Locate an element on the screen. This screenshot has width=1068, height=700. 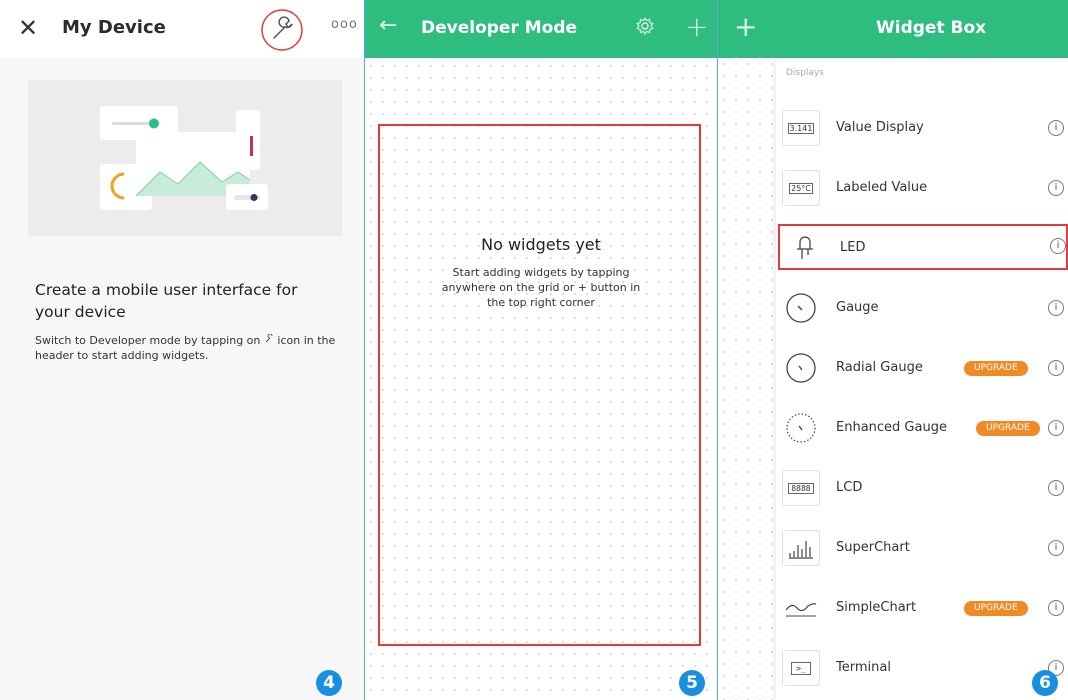
section-label: Displays is located at coordinates (805, 73).